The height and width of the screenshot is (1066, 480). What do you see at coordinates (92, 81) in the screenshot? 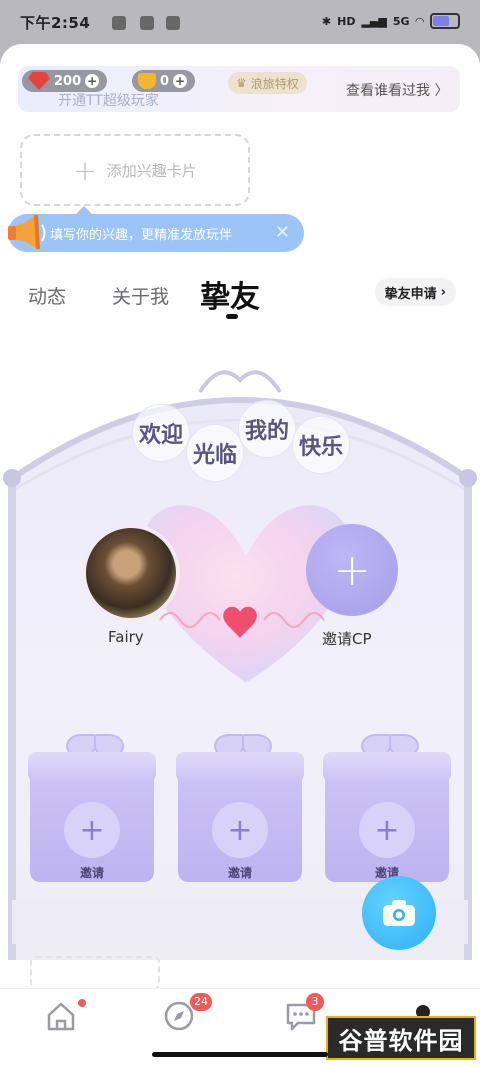
I see `add-gems-icon: +` at bounding box center [92, 81].